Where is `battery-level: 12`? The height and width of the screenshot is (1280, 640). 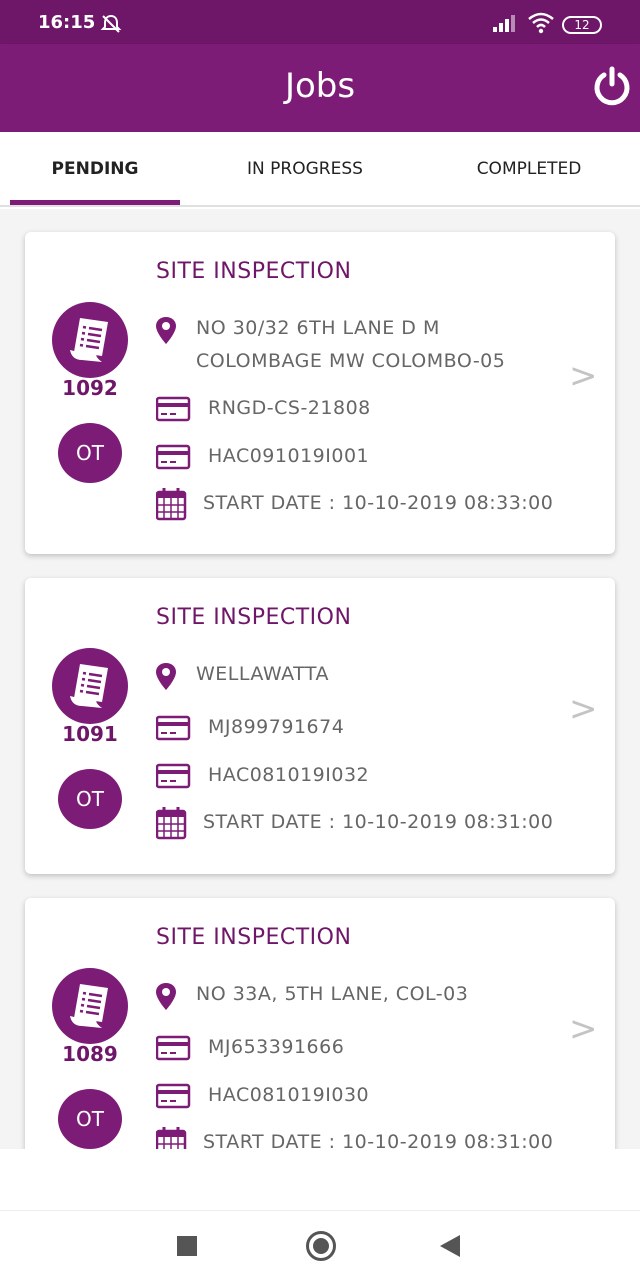 battery-level: 12 is located at coordinates (582, 25).